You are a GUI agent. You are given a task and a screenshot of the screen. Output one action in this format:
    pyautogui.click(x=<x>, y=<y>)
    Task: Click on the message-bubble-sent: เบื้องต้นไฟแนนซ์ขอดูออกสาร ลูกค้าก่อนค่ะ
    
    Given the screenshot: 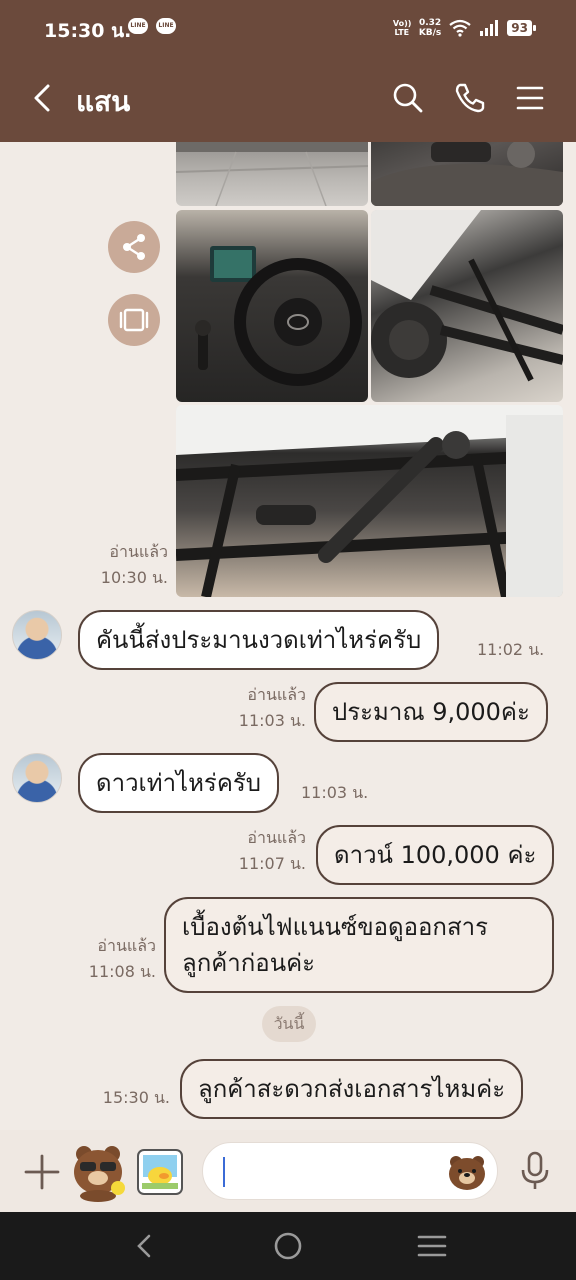 What is the action you would take?
    pyautogui.click(x=359, y=945)
    